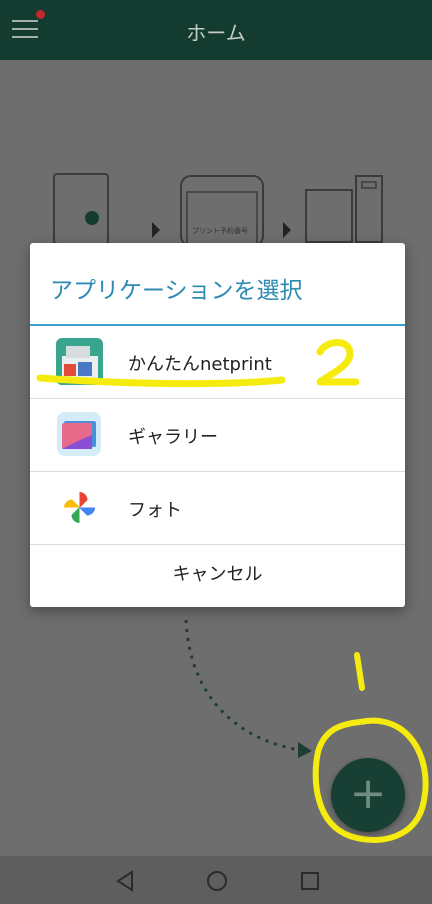  Describe the element at coordinates (310, 881) in the screenshot. I see `recents-icon` at that location.